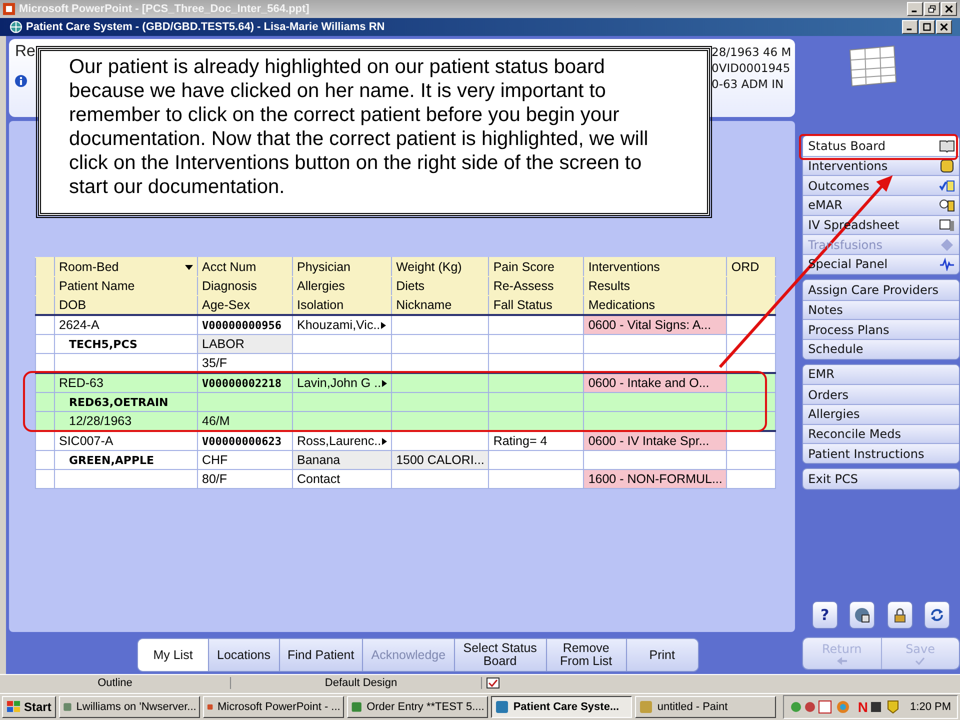 The height and width of the screenshot is (720, 960). I want to click on table-cell: Khouzami,Vic.., so click(338, 325).